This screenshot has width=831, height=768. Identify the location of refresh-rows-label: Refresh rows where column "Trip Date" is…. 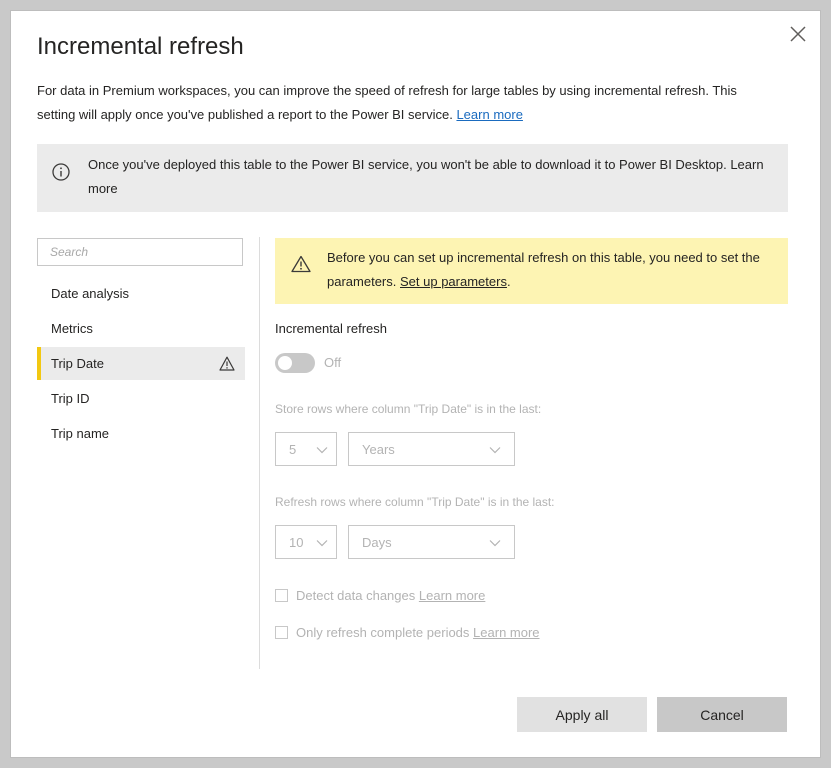
(415, 502).